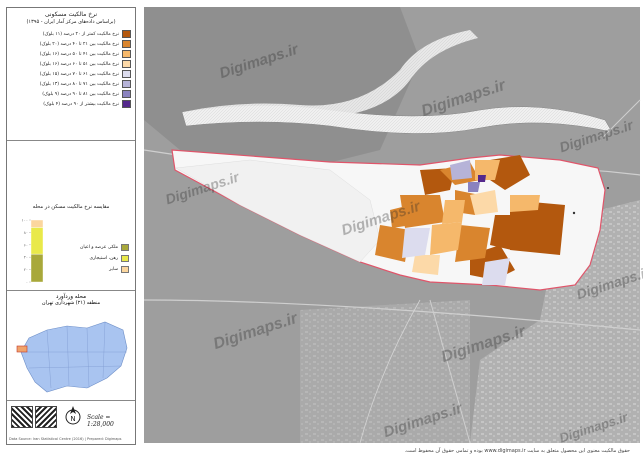  I want to click on tehran-region, so click(74, 357).